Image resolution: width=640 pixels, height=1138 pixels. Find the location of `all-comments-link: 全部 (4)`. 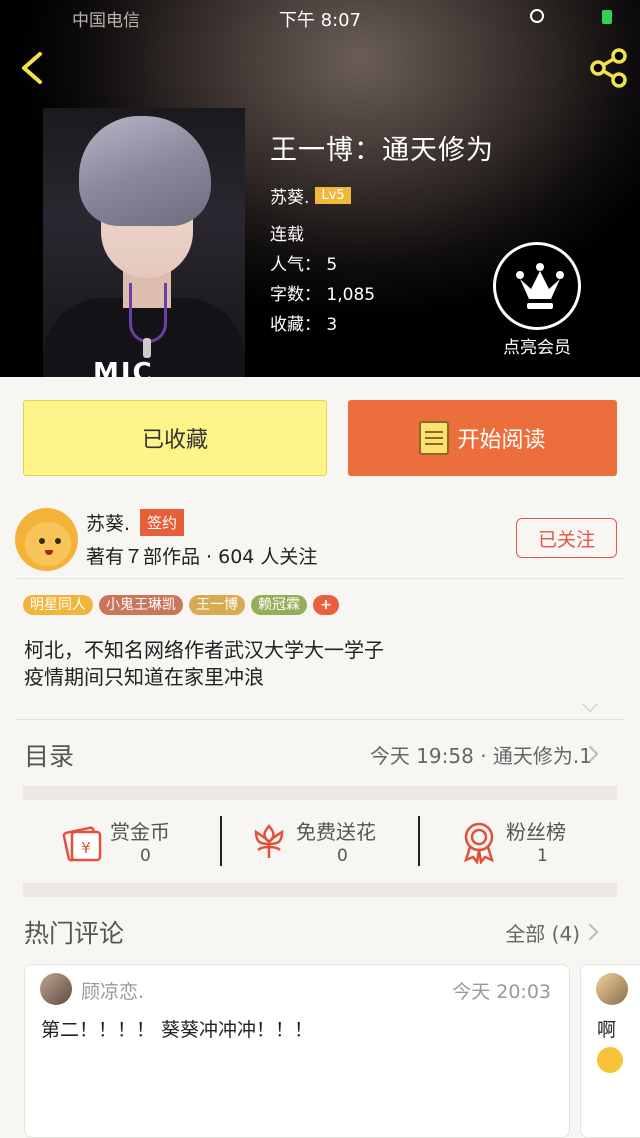

all-comments-link: 全部 (4) is located at coordinates (542, 932).